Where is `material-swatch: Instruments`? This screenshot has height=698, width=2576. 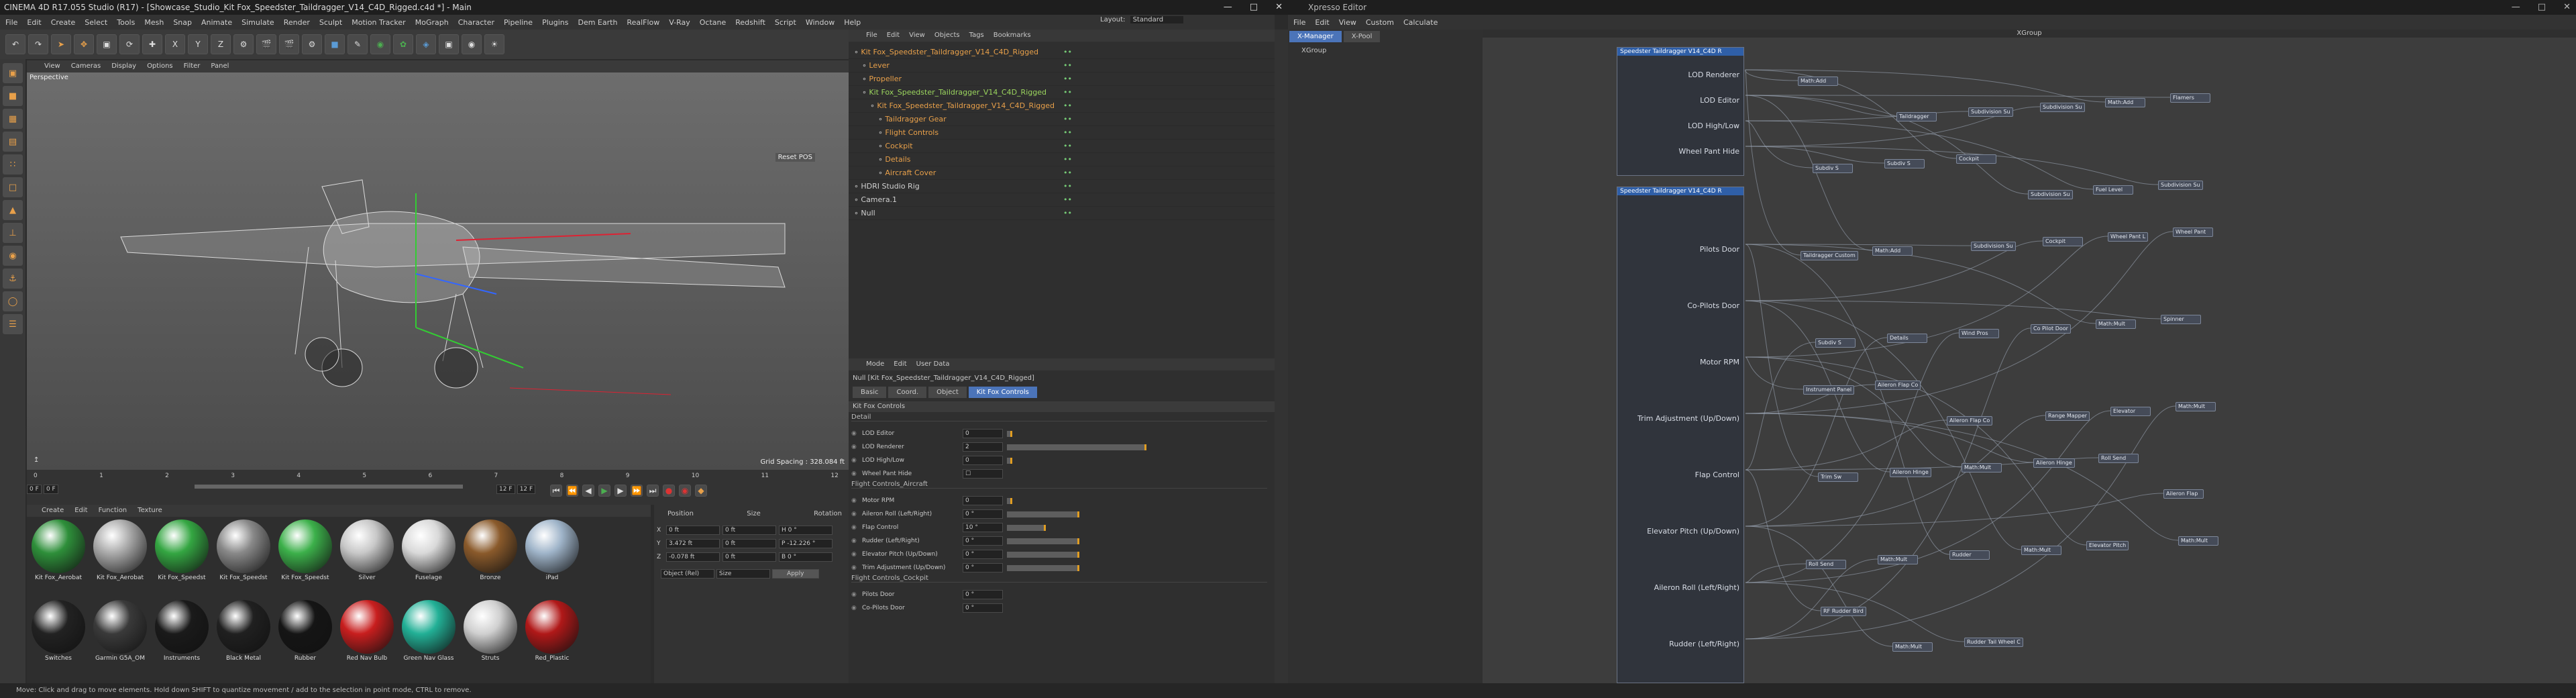 material-swatch: Instruments is located at coordinates (182, 635).